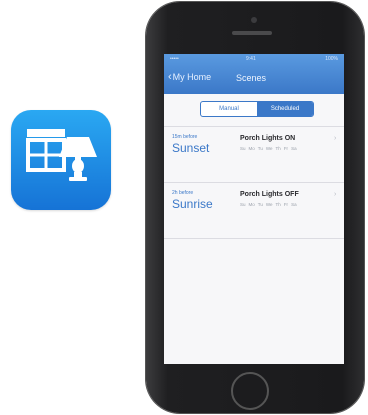  Describe the element at coordinates (191, 148) in the screenshot. I see `schedule-event: Sunset` at that location.